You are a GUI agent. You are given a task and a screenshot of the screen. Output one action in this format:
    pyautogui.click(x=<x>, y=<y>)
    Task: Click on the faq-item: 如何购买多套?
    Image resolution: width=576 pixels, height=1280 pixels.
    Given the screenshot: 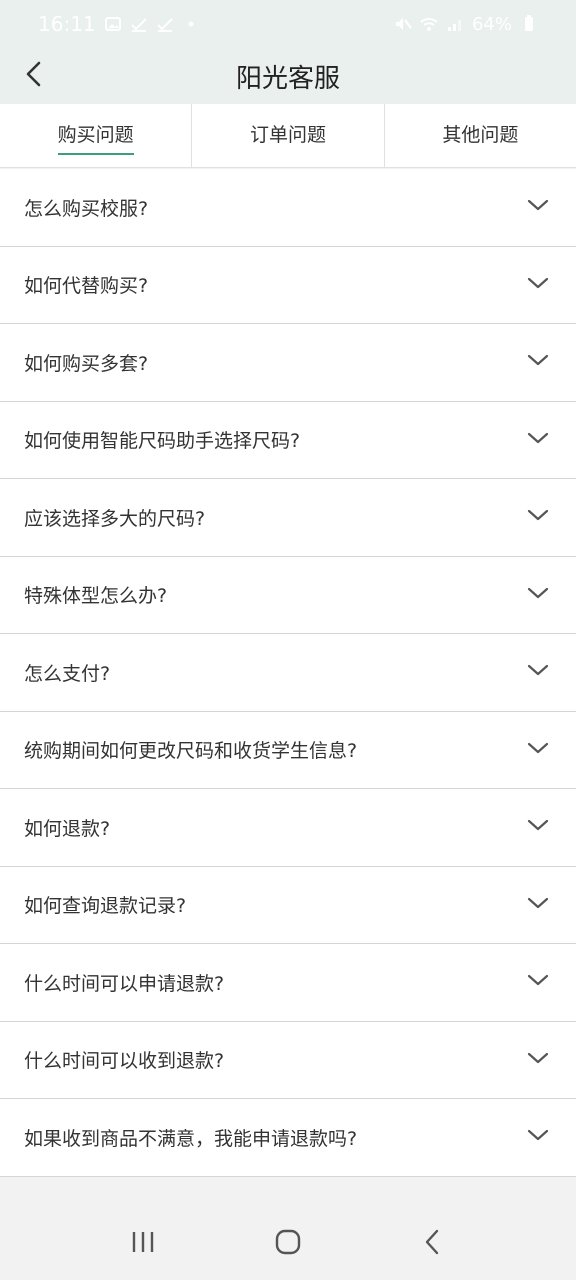 What is the action you would take?
    pyautogui.click(x=288, y=363)
    